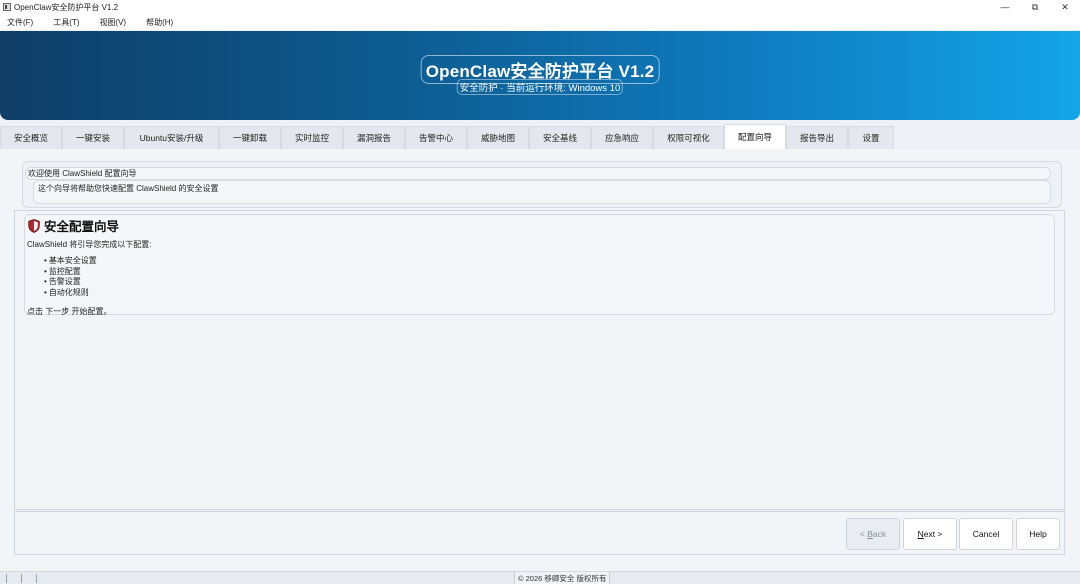 Image resolution: width=1080 pixels, height=584 pixels. Describe the element at coordinates (986, 534) in the screenshot. I see `cancel-button: Cancel` at that location.